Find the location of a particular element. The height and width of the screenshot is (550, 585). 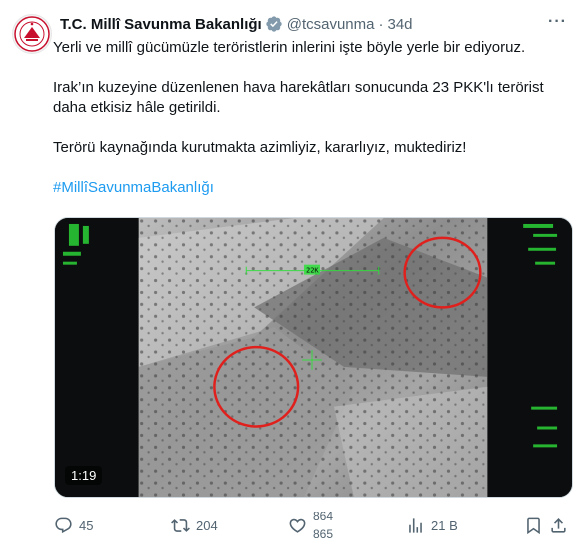

reply-icon is located at coordinates (63, 525).